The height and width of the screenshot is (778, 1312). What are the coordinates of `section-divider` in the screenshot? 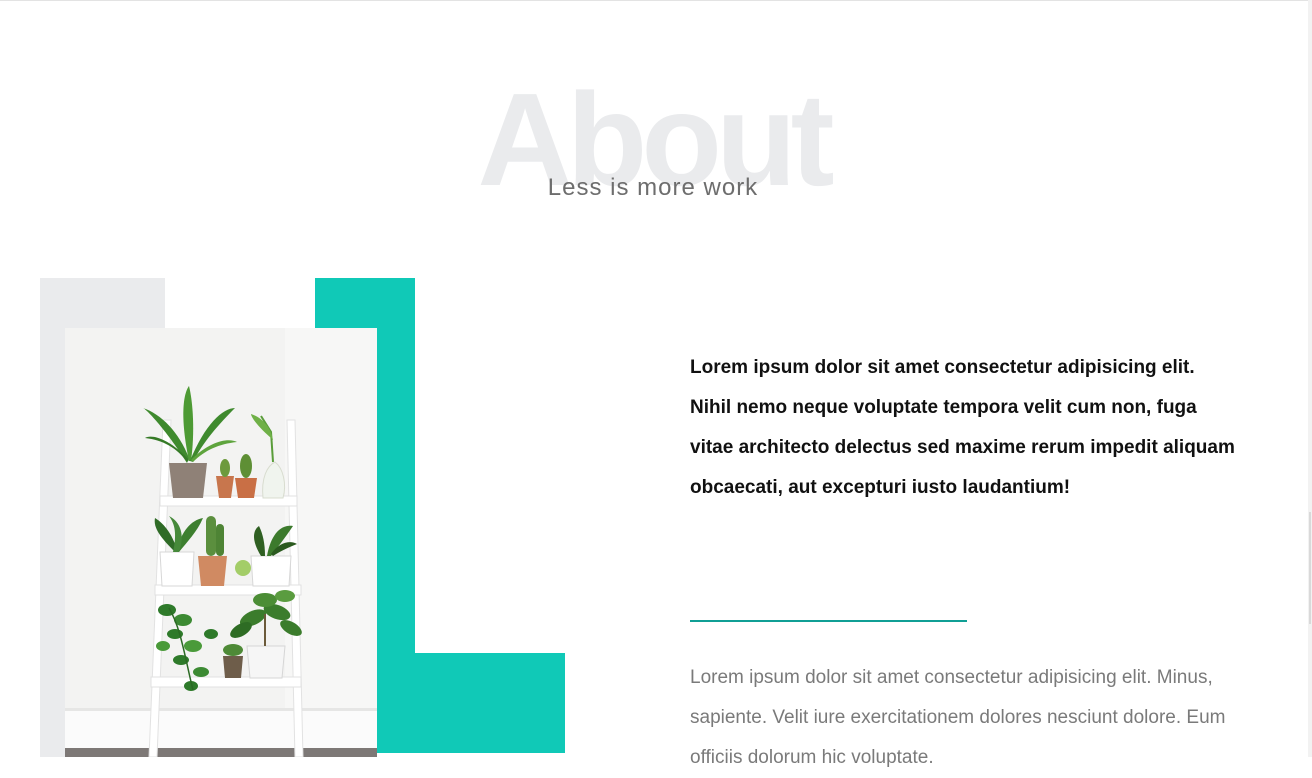 It's located at (828, 621).